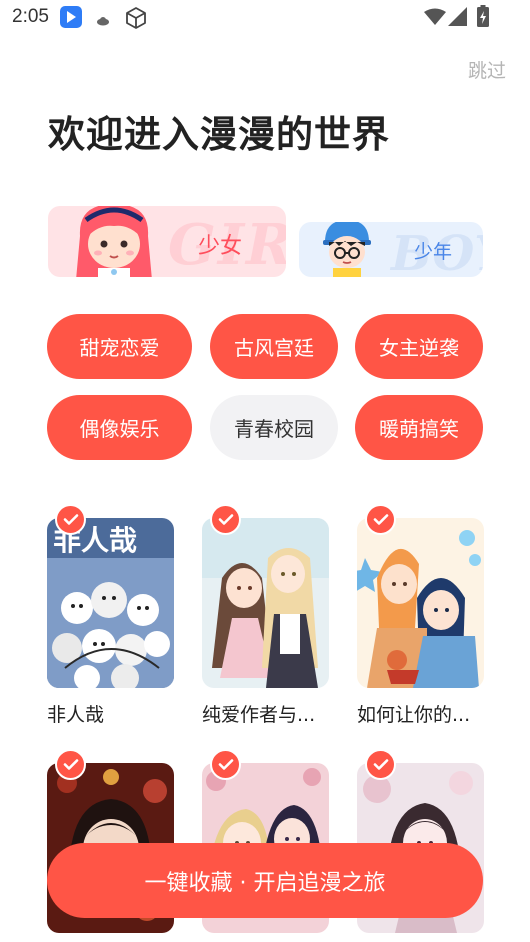 The width and height of the screenshot is (530, 942). I want to click on page-title: 欢迎进入漫漫的世界, so click(219, 134).